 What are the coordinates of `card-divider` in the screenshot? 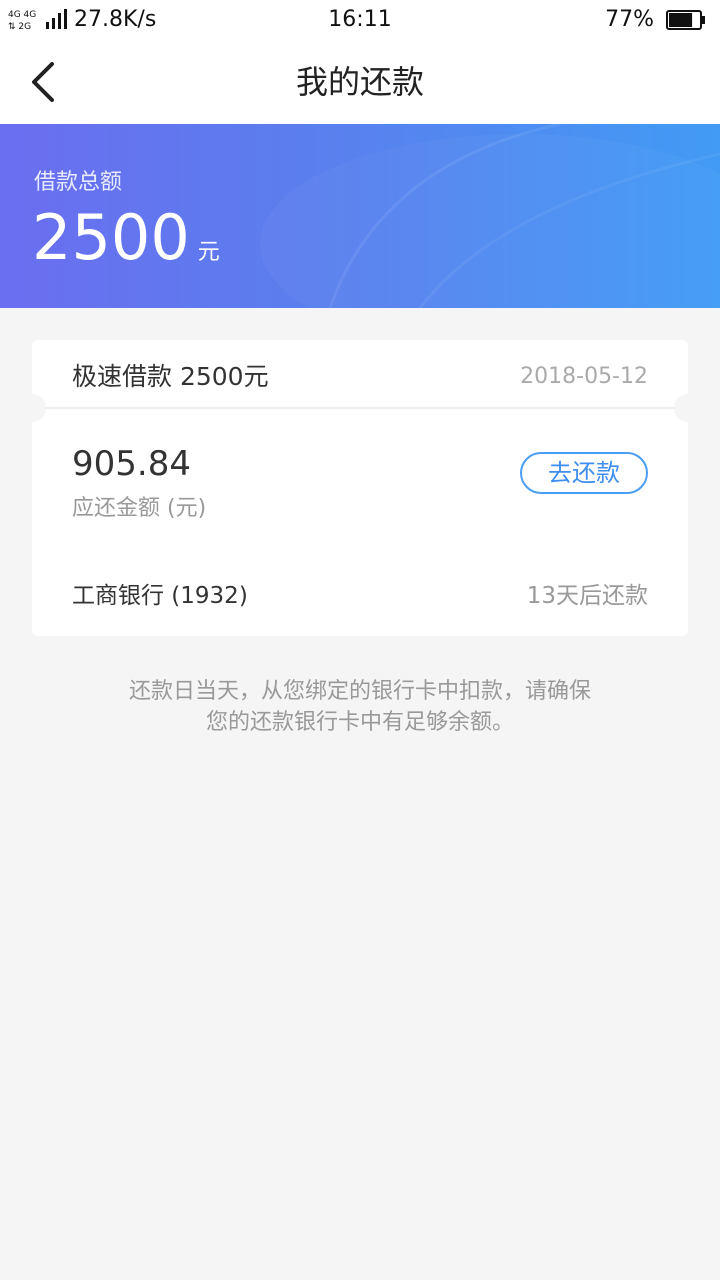 It's located at (360, 408).